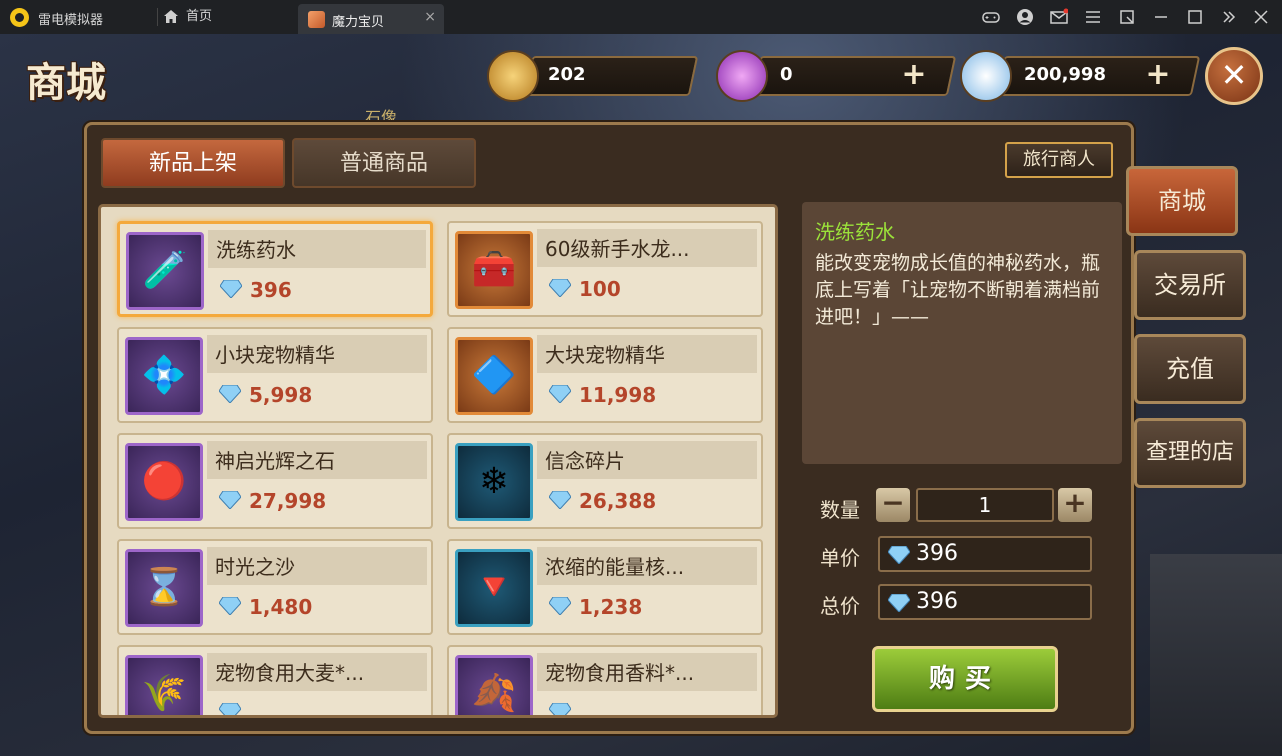 This screenshot has height=756, width=1282. I want to click on item-price: 26,388, so click(618, 501).